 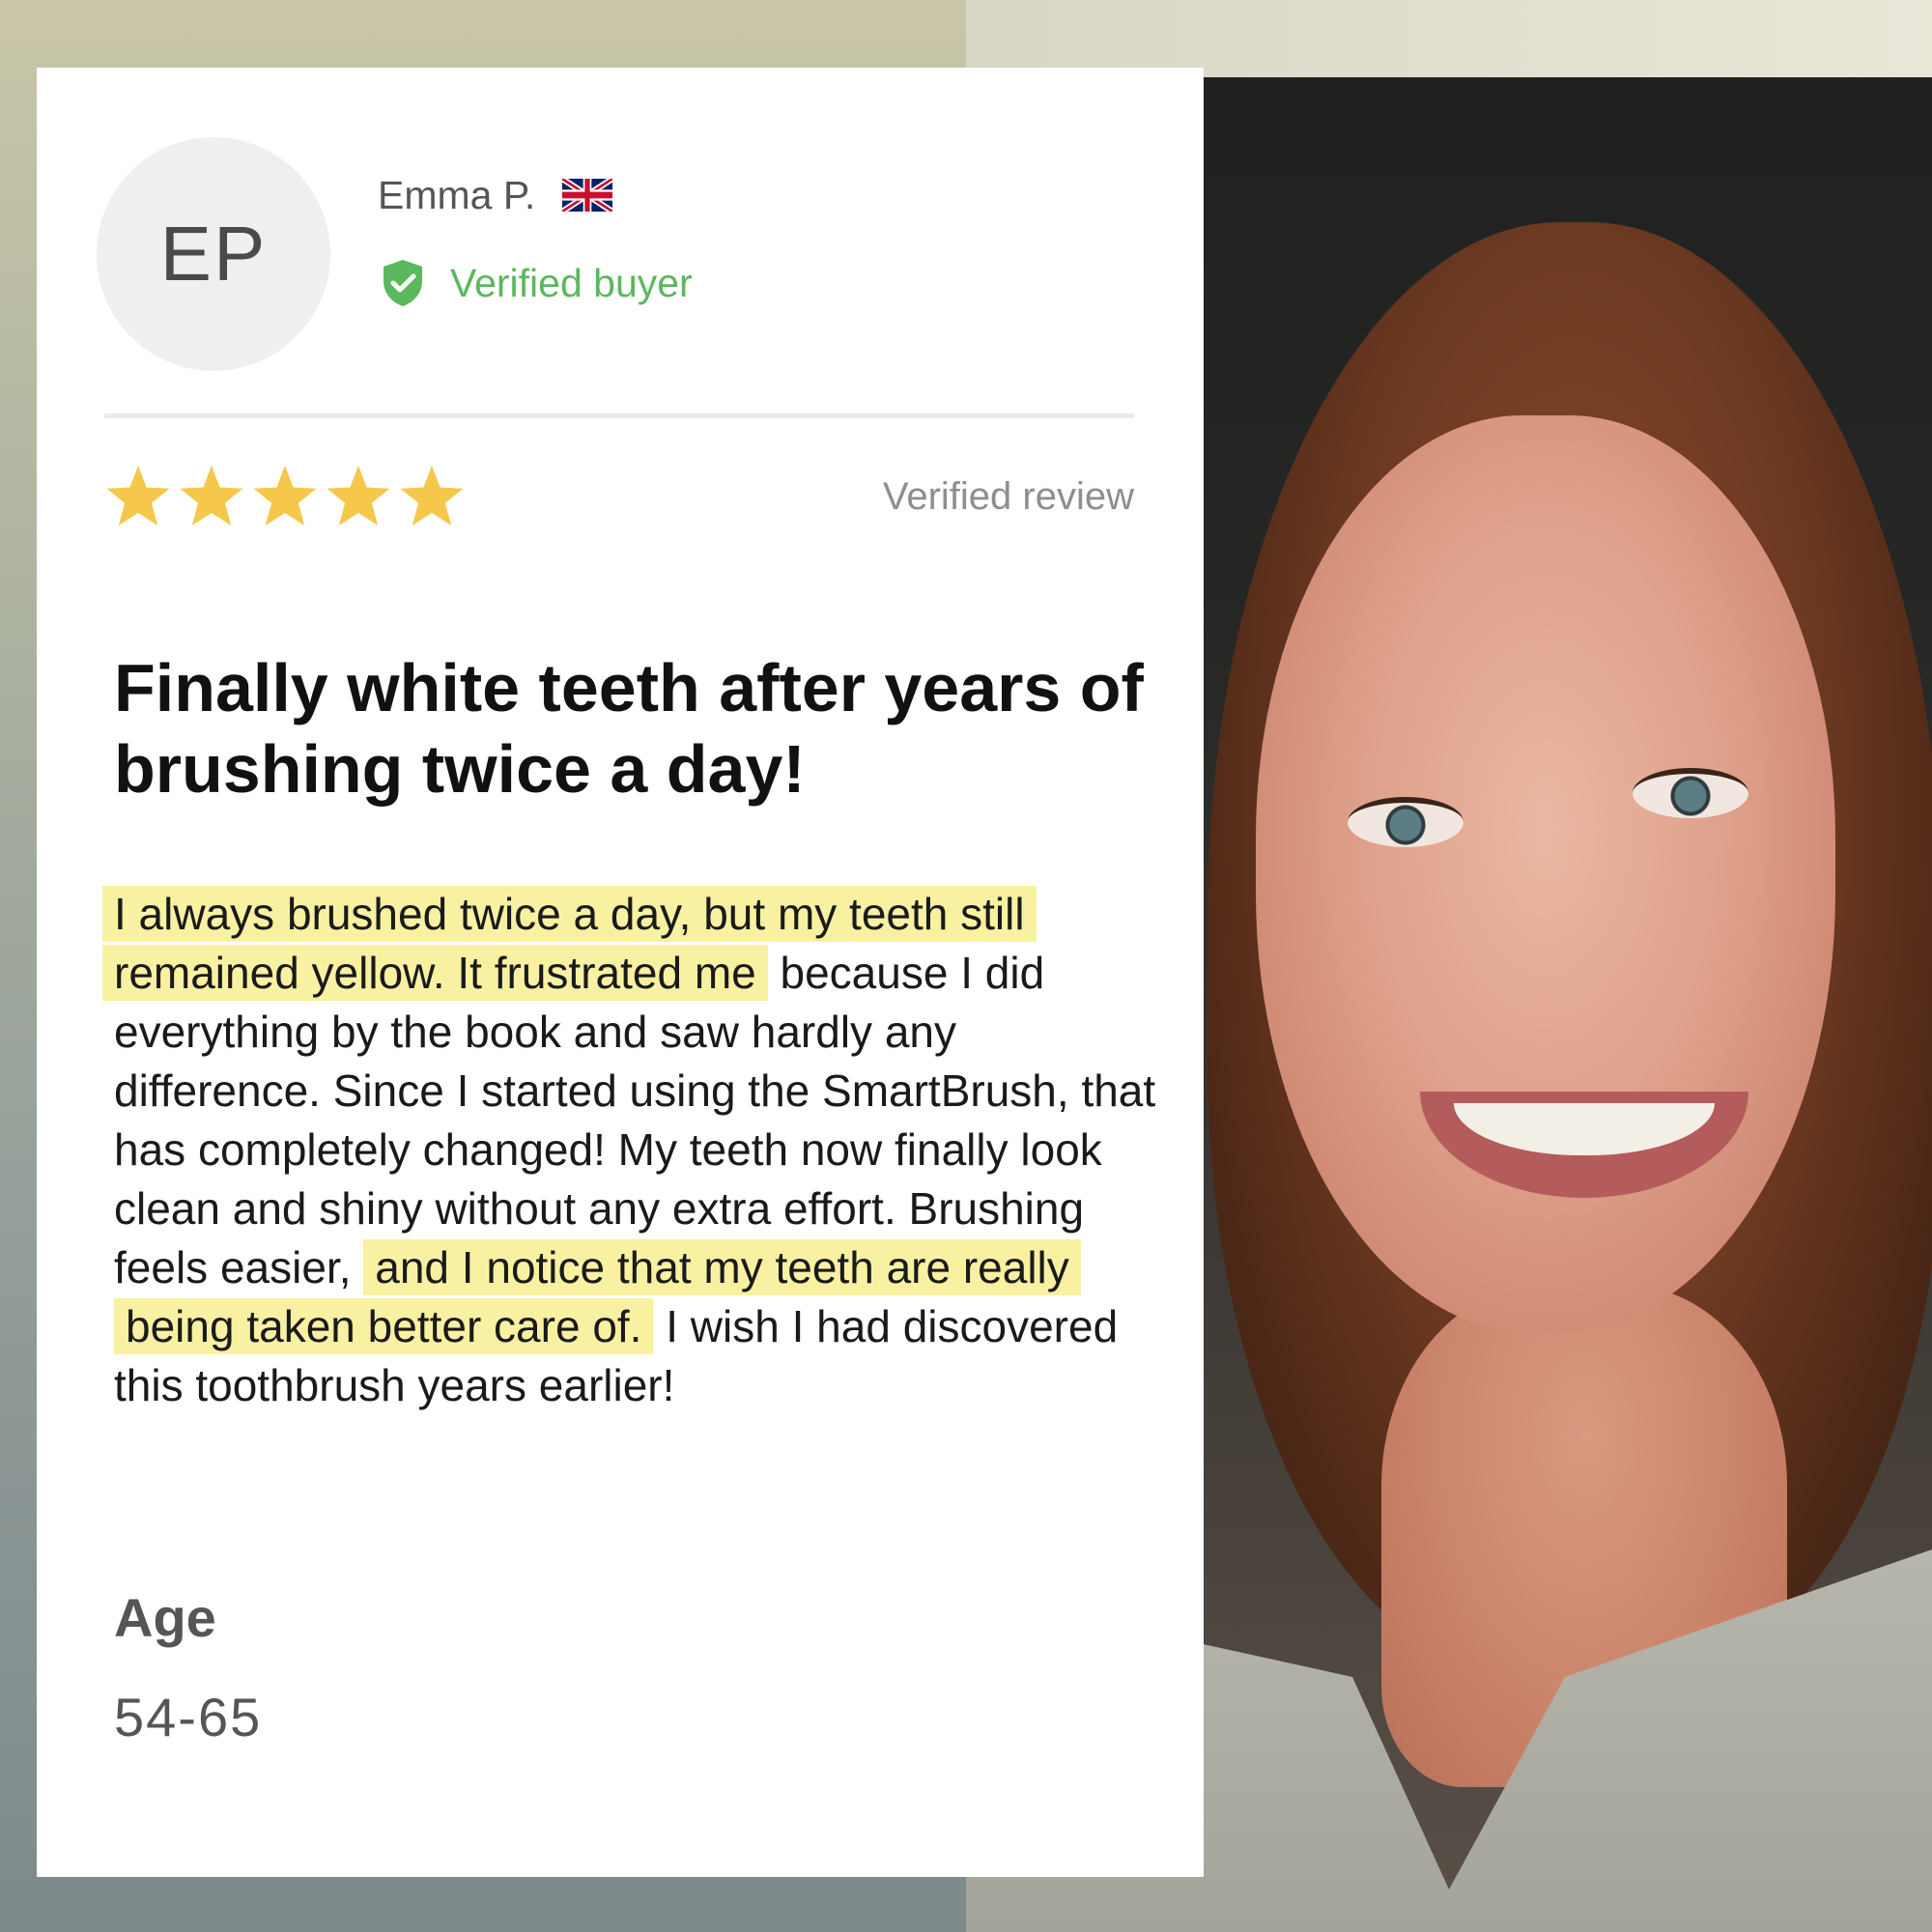 I want to click on avatar-initials: EP, so click(x=213, y=254).